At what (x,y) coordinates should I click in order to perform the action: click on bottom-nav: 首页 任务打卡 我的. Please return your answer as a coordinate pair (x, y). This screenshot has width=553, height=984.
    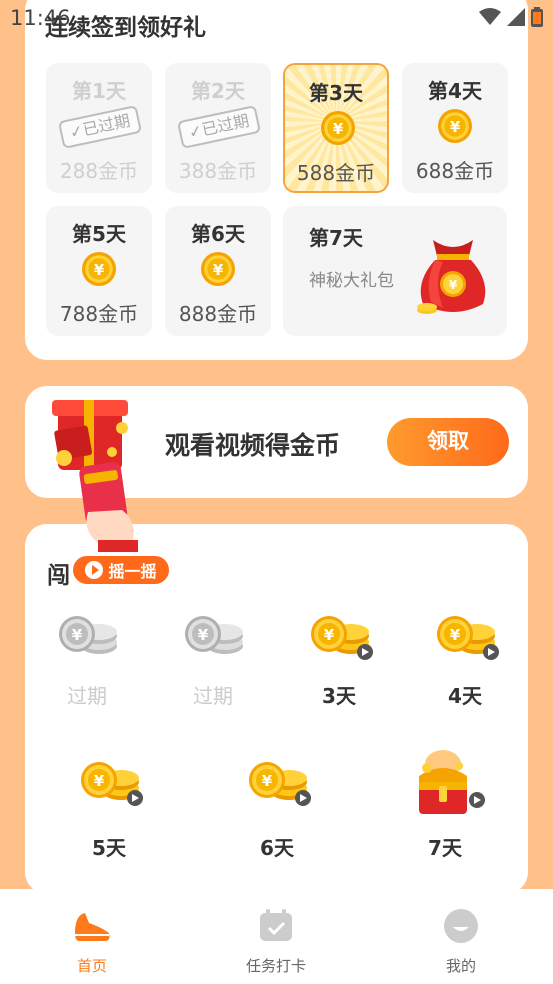
    Looking at the image, I should click on (276, 936).